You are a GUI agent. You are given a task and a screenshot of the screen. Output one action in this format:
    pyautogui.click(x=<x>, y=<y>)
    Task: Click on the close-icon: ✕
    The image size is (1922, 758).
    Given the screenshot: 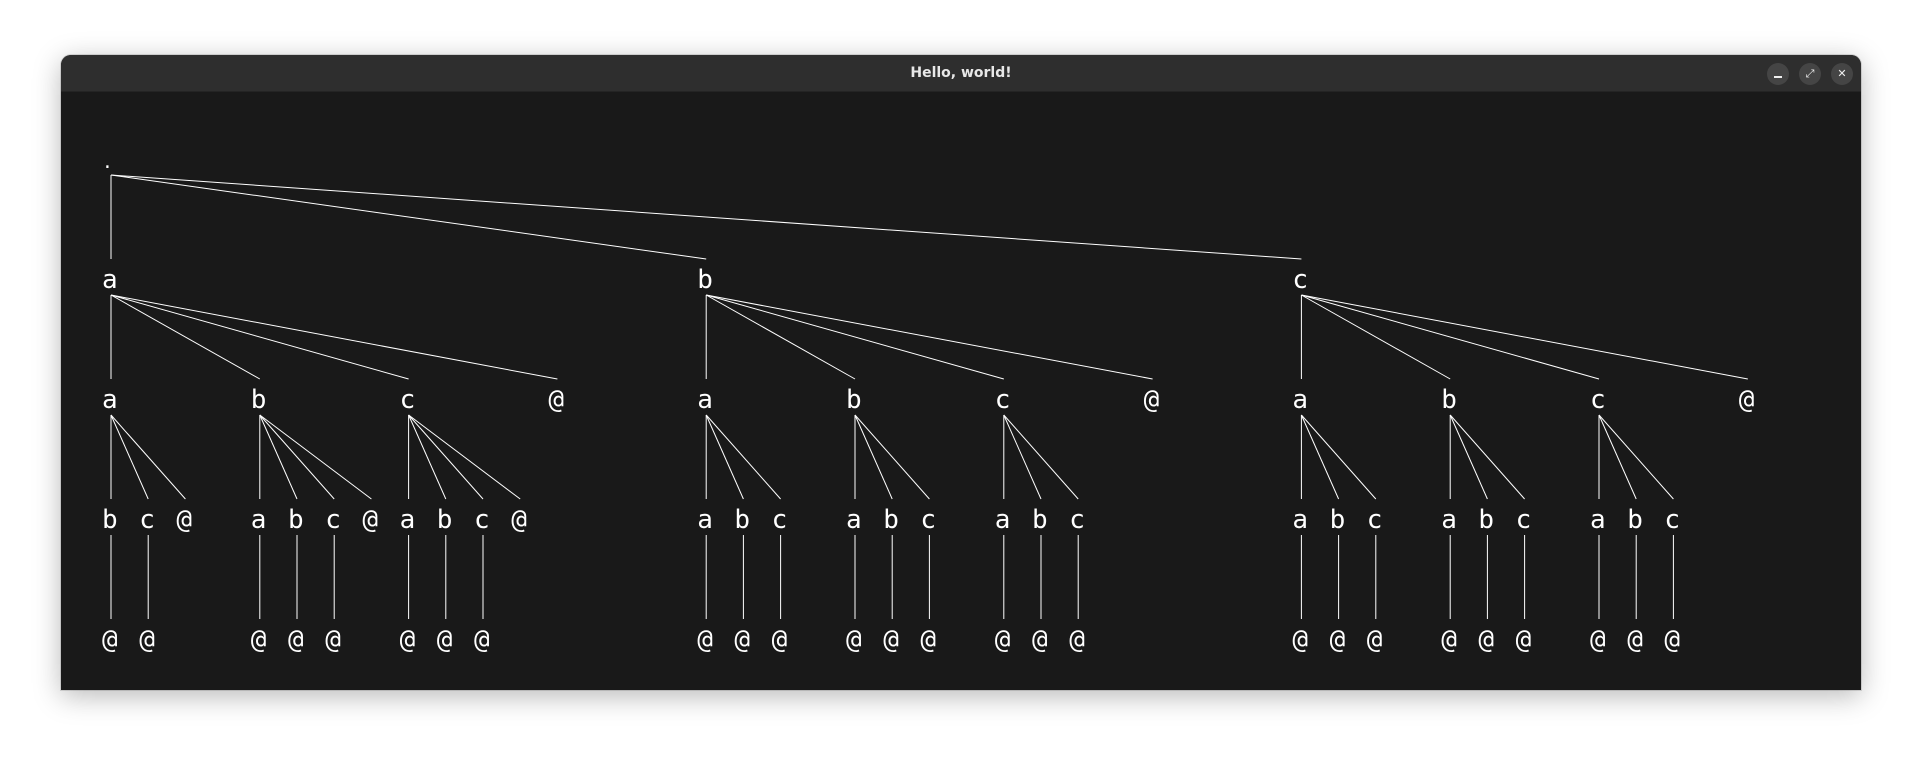 What is the action you would take?
    pyautogui.click(x=1842, y=73)
    